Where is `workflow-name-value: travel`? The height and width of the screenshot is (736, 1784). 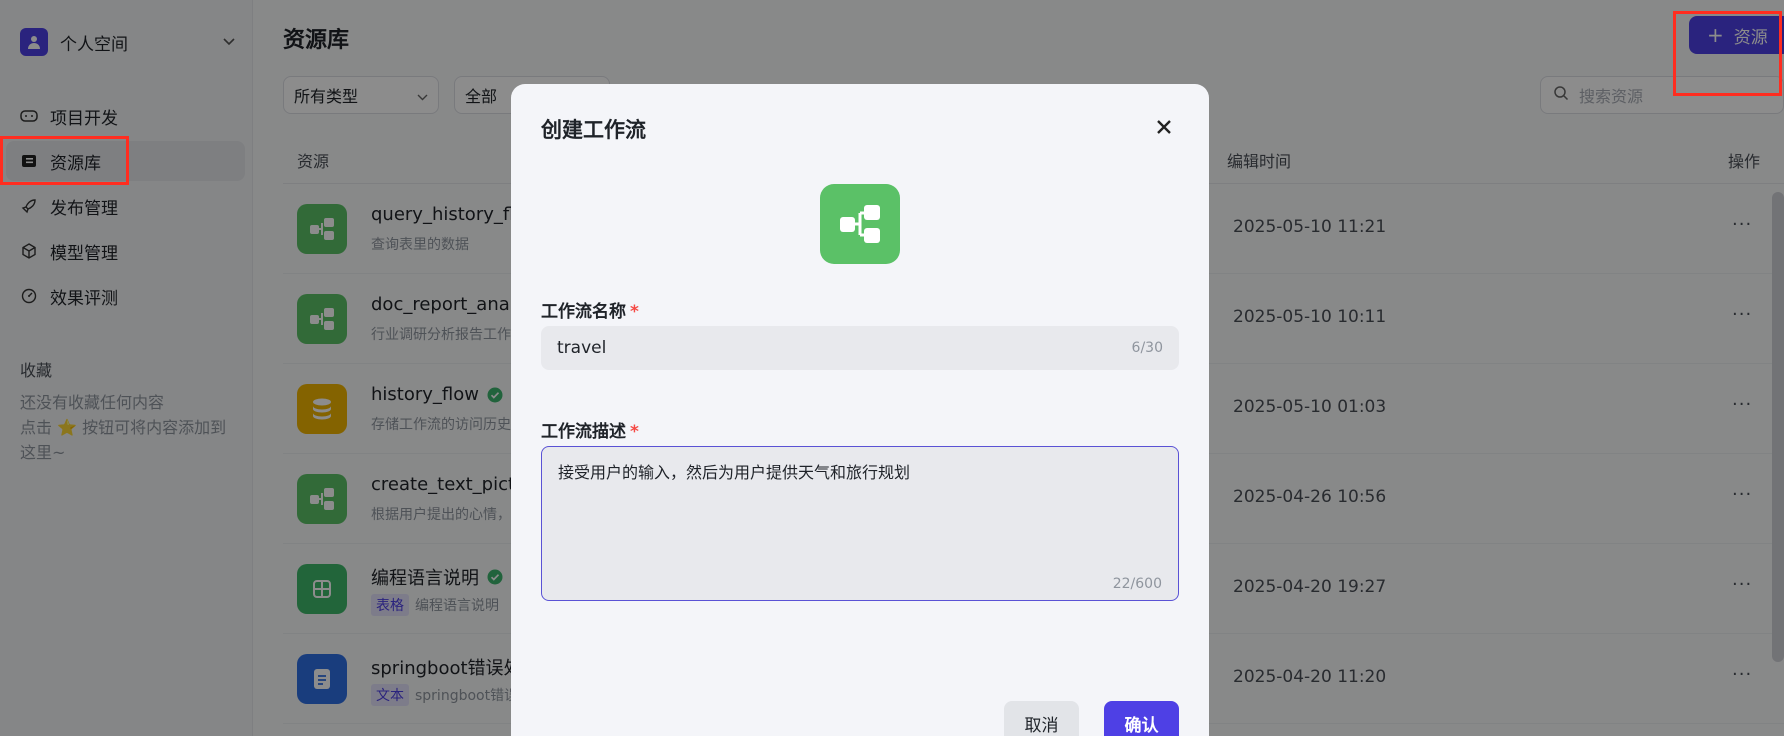 workflow-name-value: travel is located at coordinates (582, 348).